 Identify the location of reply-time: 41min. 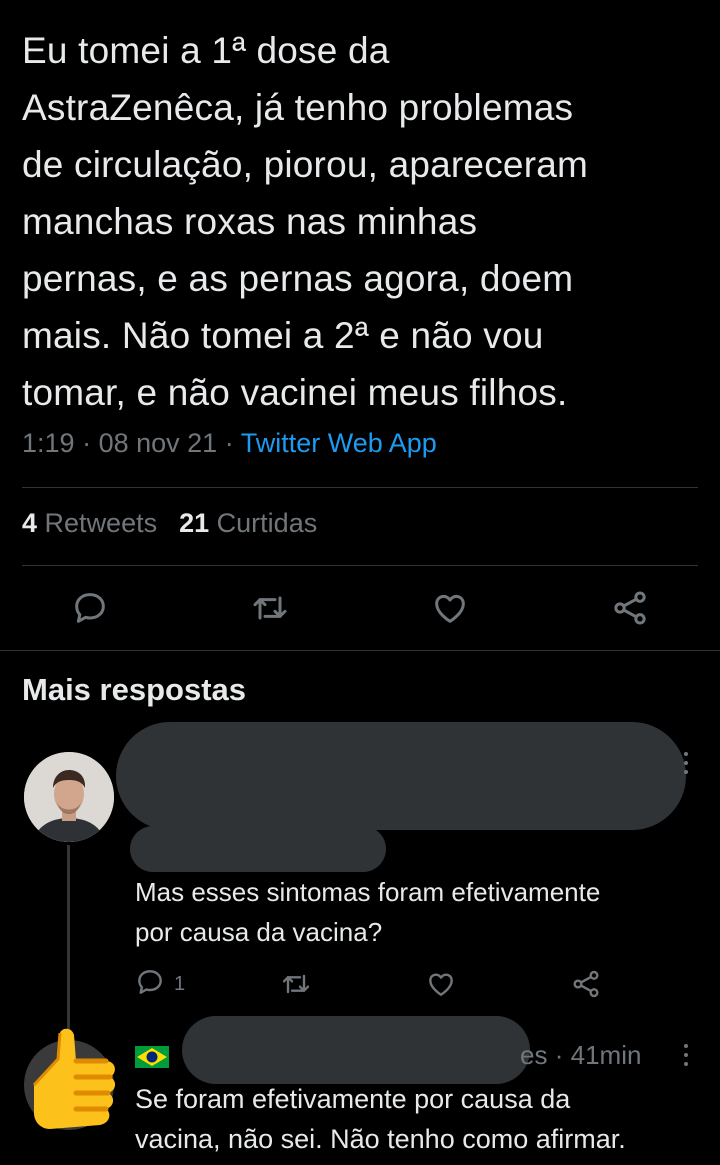
(606, 1055).